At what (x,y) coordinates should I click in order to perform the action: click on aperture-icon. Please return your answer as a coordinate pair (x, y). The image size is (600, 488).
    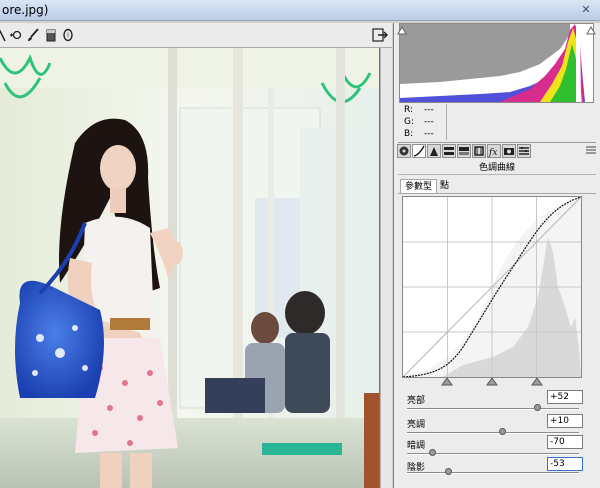
    Looking at the image, I should click on (404, 151).